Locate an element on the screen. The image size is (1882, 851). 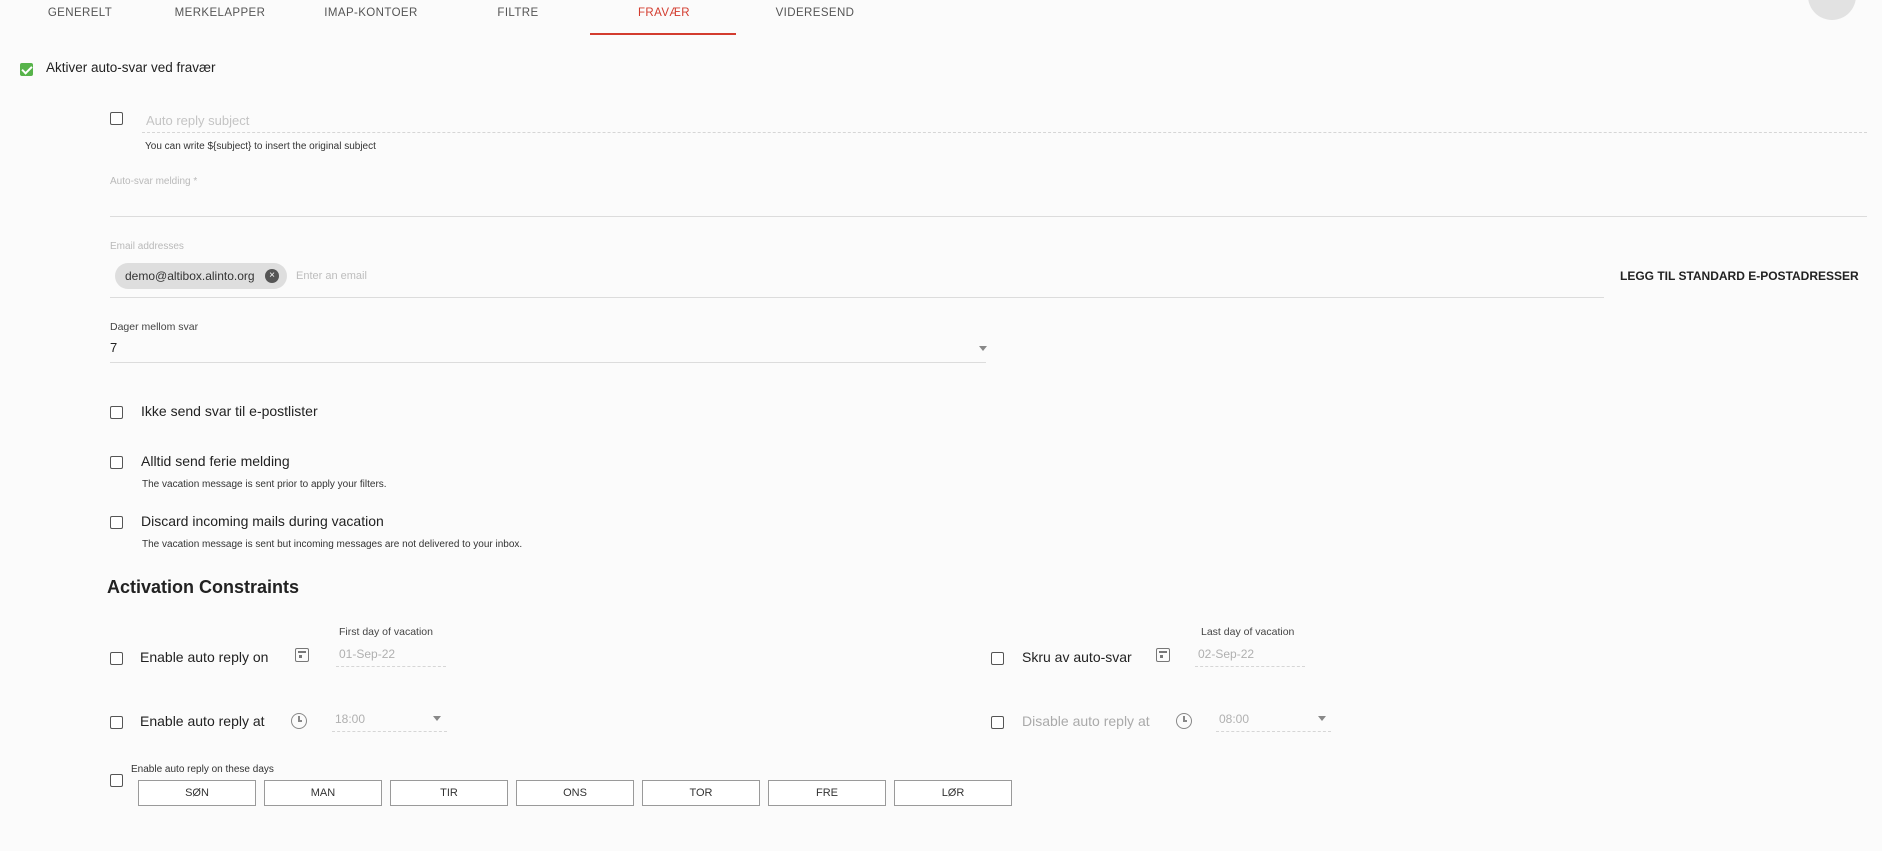
disable-on-date-label: Skru av auto-svar is located at coordinates (1077, 657).